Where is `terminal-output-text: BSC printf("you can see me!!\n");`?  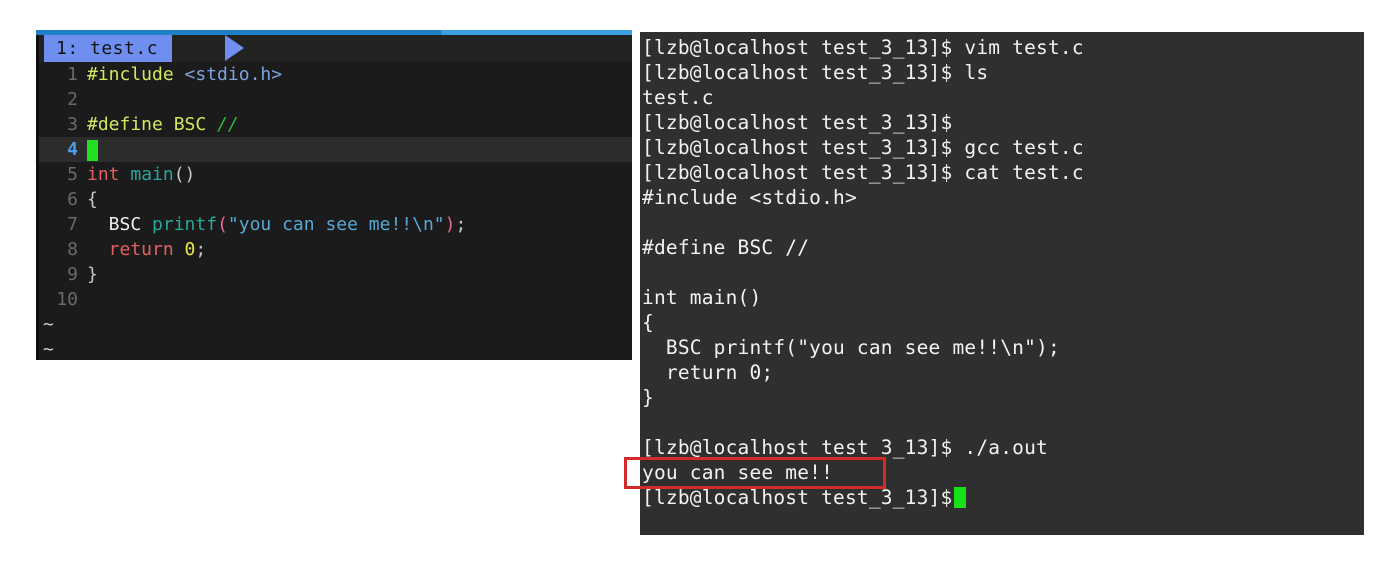 terminal-output-text: BSC printf("you can see me!!\n"); is located at coordinates (851, 347).